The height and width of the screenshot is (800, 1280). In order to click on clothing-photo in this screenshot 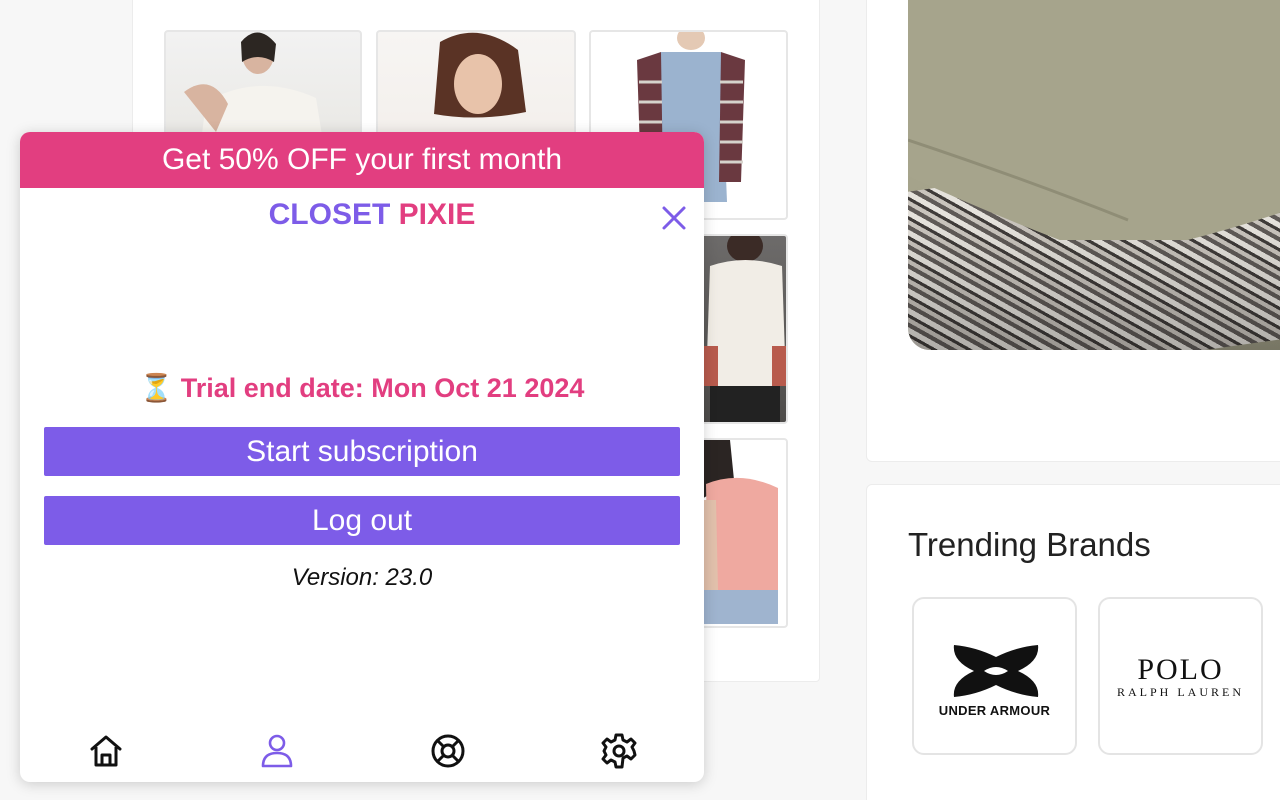, I will do `click(1094, 175)`.